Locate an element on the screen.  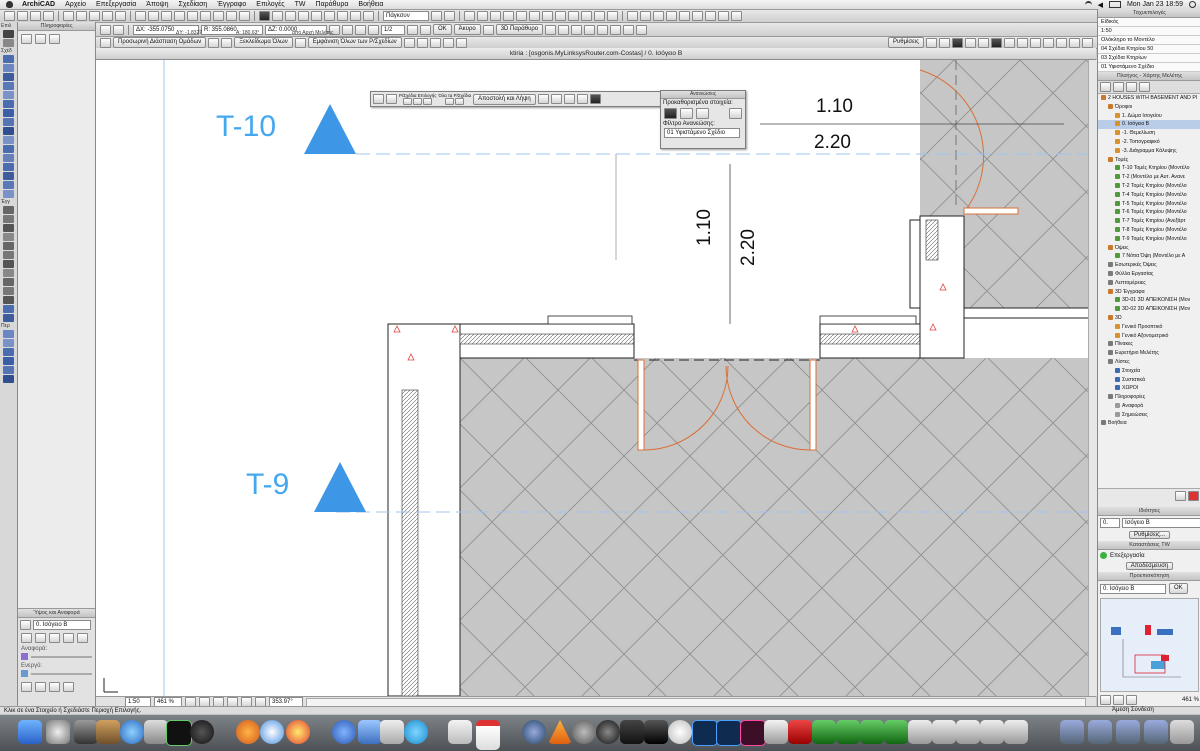
fit-window-icon is located at coordinates (166, 16).